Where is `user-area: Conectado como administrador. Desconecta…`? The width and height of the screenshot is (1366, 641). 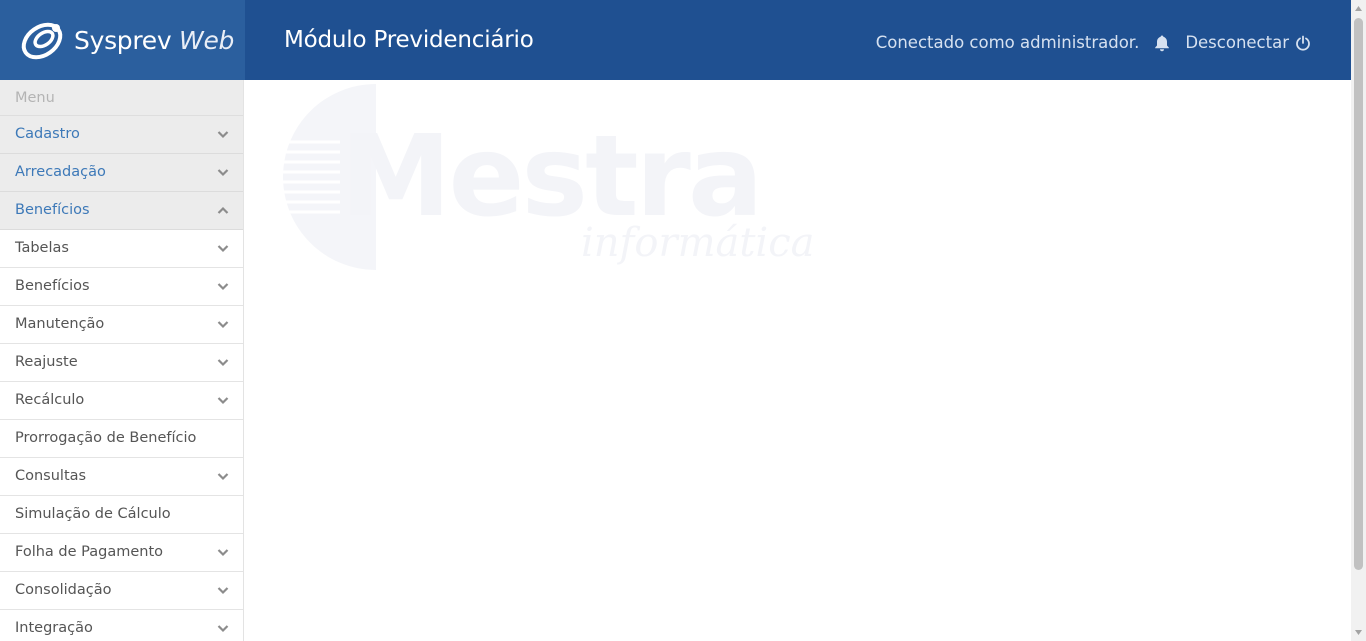 user-area: Conectado como administrador. Desconecta… is located at coordinates (1093, 42).